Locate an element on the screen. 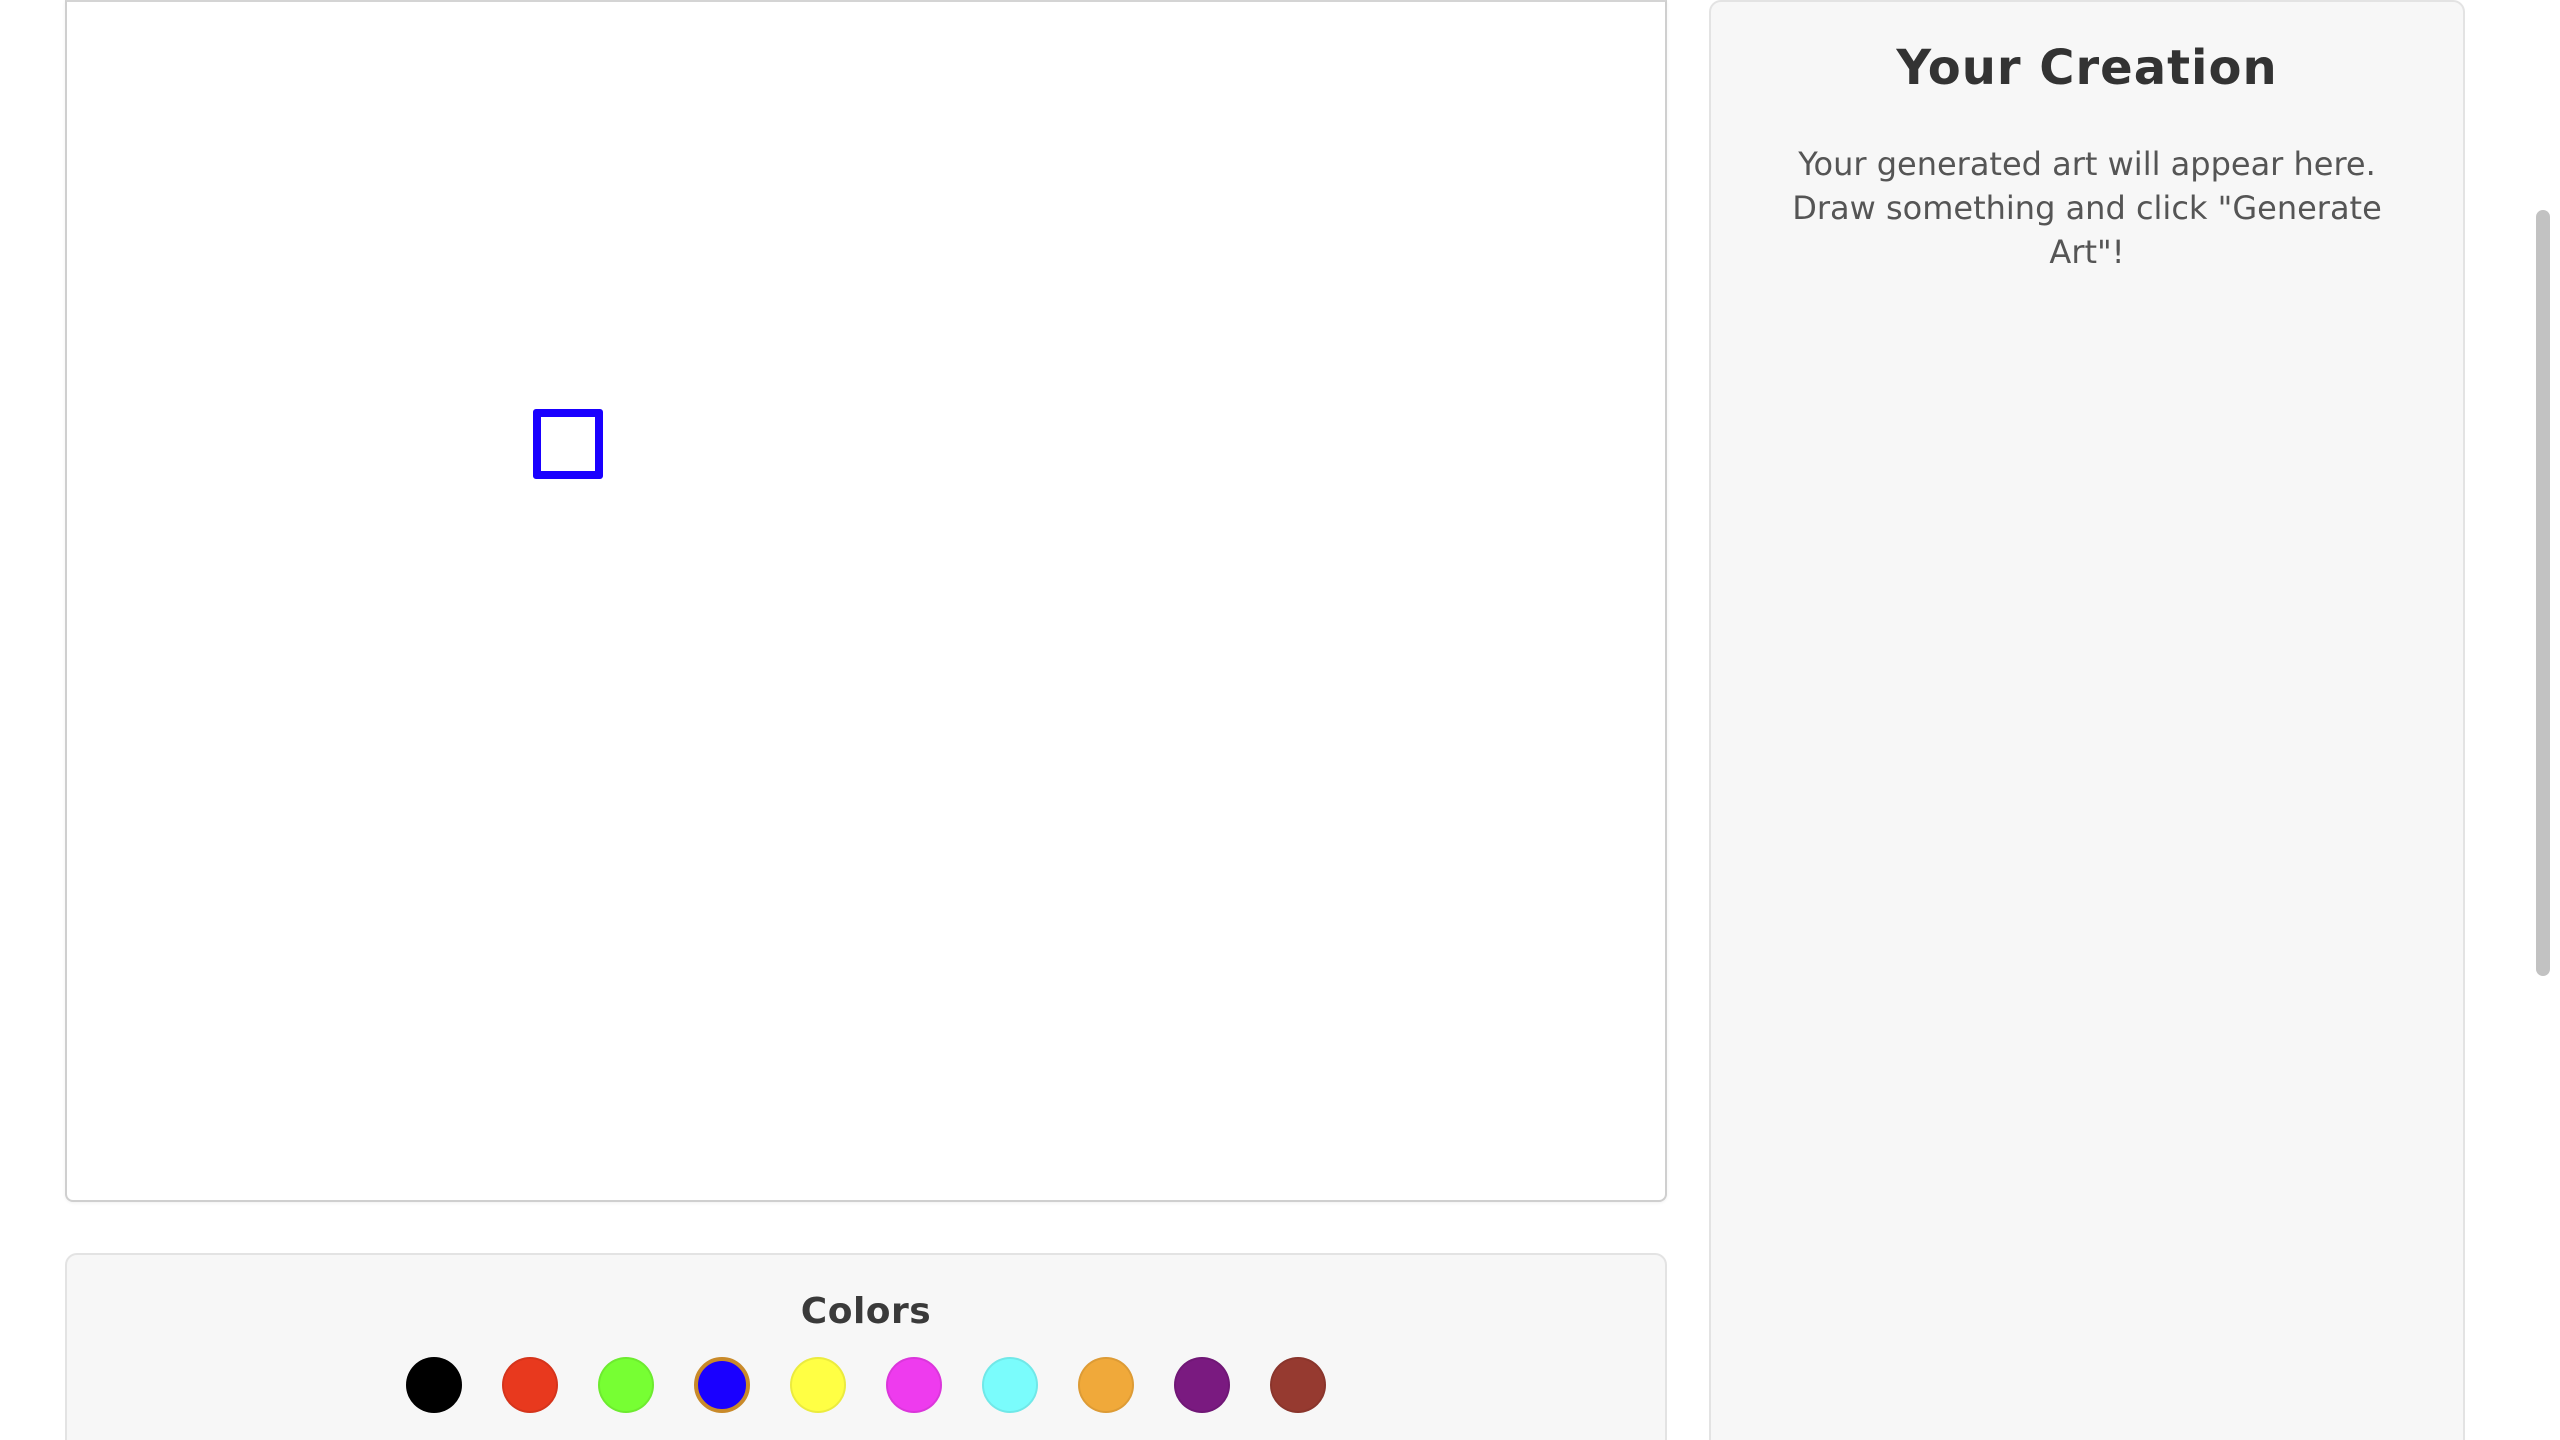 The image size is (2560, 1440). color-swatch-orange is located at coordinates (1106, 1385).